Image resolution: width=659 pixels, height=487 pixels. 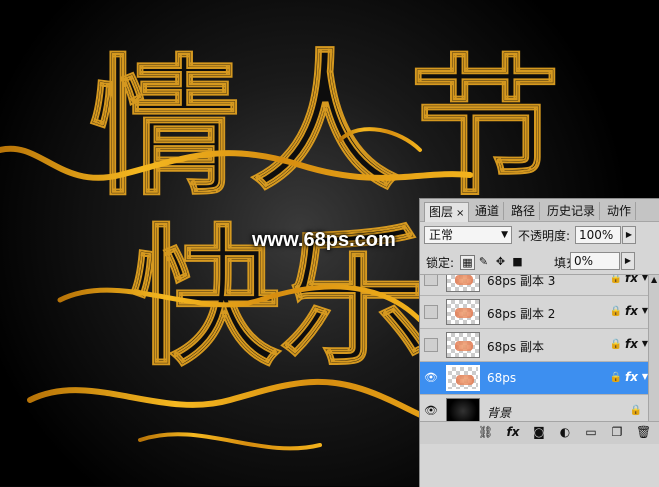 I want to click on tab-paths: 路径, so click(x=524, y=211).